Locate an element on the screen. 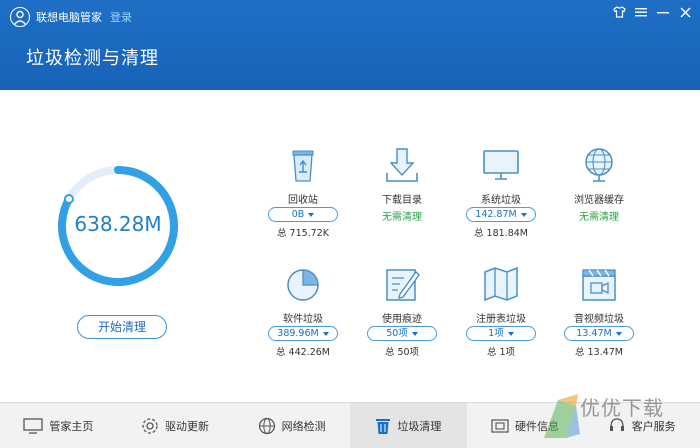 The image size is (700, 448). tab-hardware-info: 硬件信息 is located at coordinates (525, 425).